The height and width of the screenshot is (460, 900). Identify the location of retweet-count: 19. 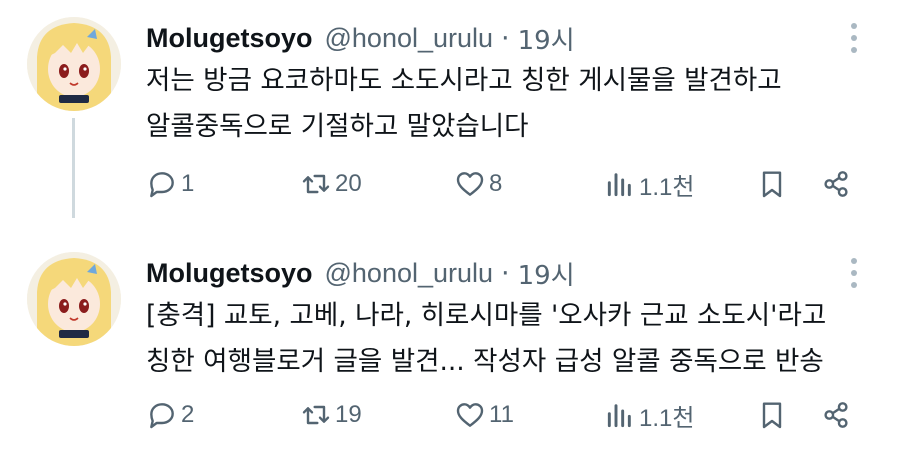
(348, 414).